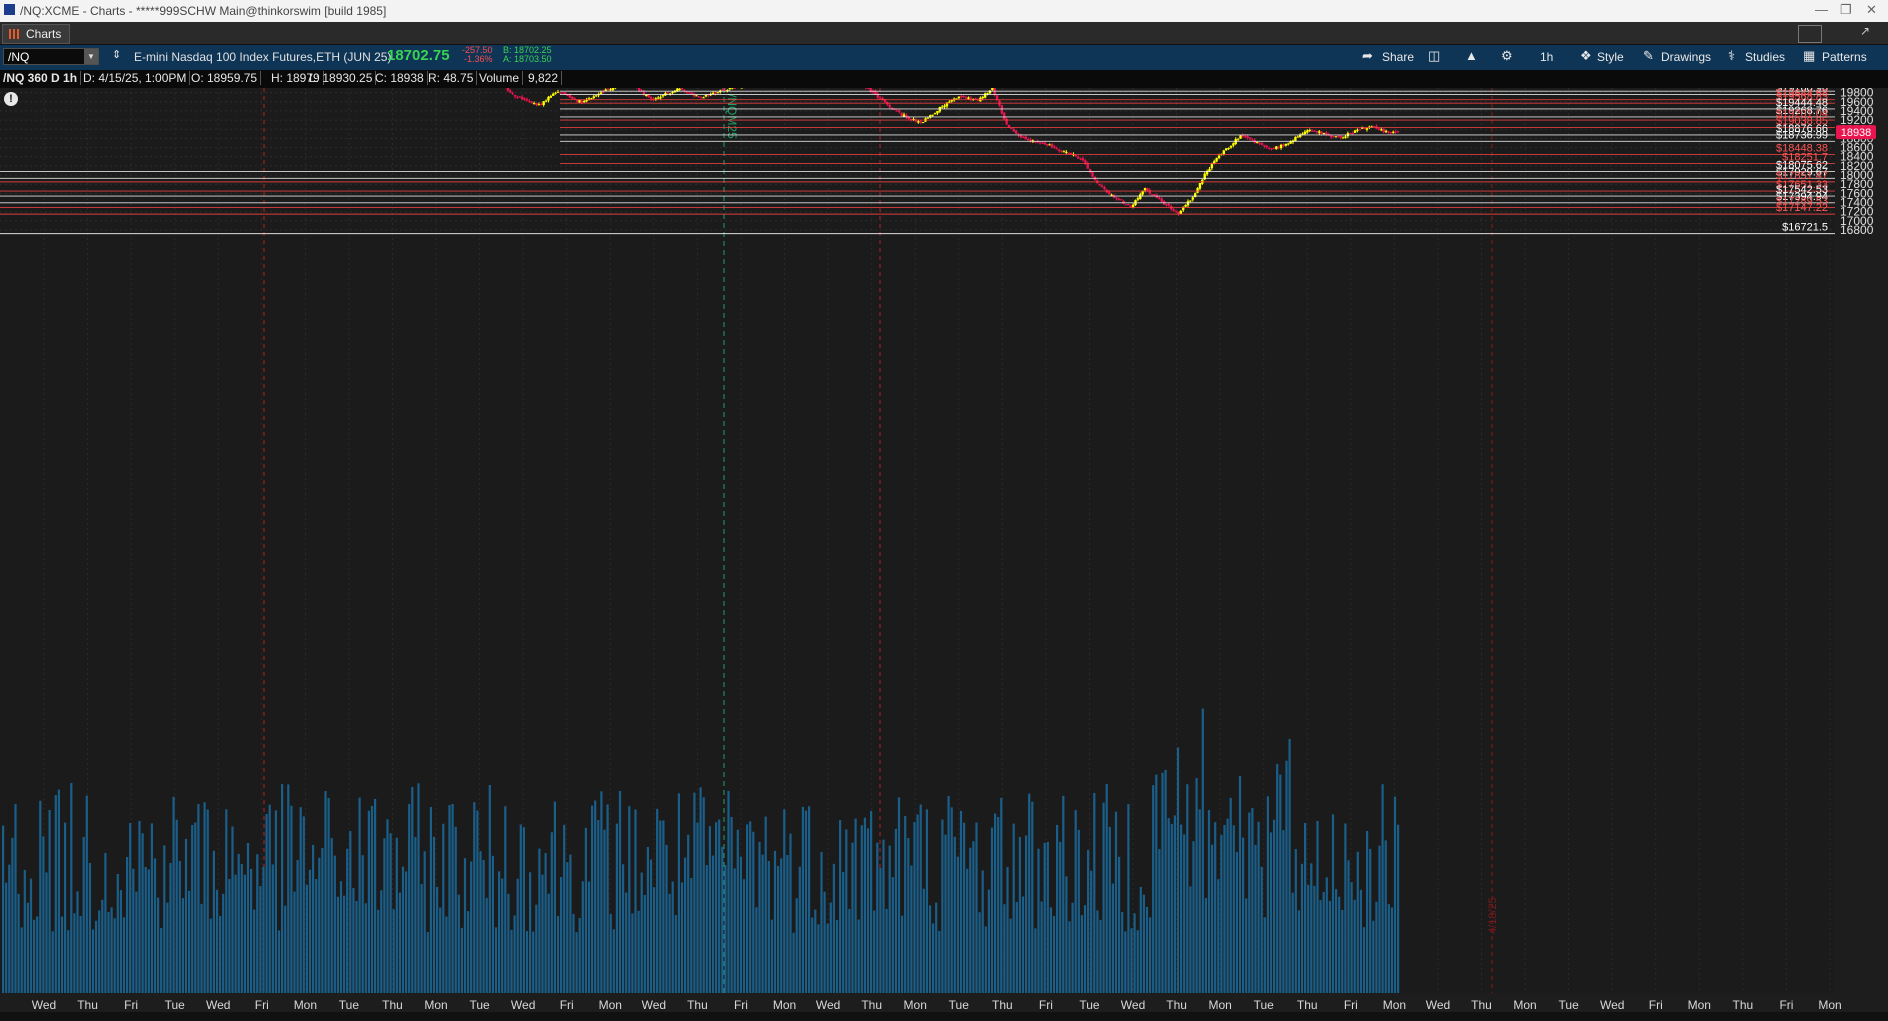 The image size is (1888, 1021). What do you see at coordinates (1731, 56) in the screenshot?
I see `studies-icon: ⚕` at bounding box center [1731, 56].